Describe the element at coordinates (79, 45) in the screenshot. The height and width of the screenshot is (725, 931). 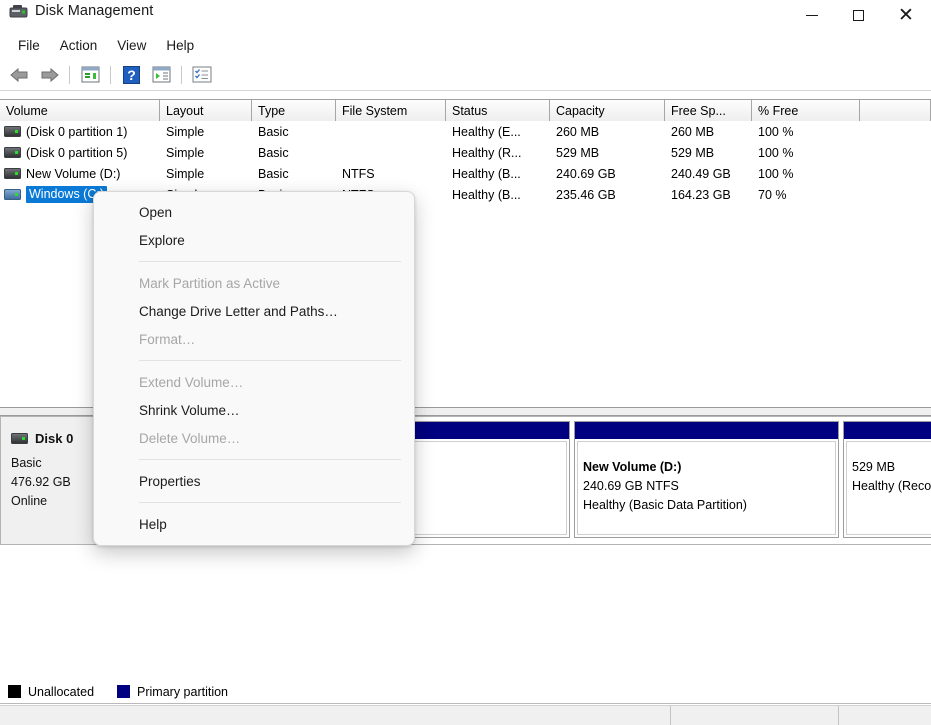
I see `menu-action: Action` at that location.